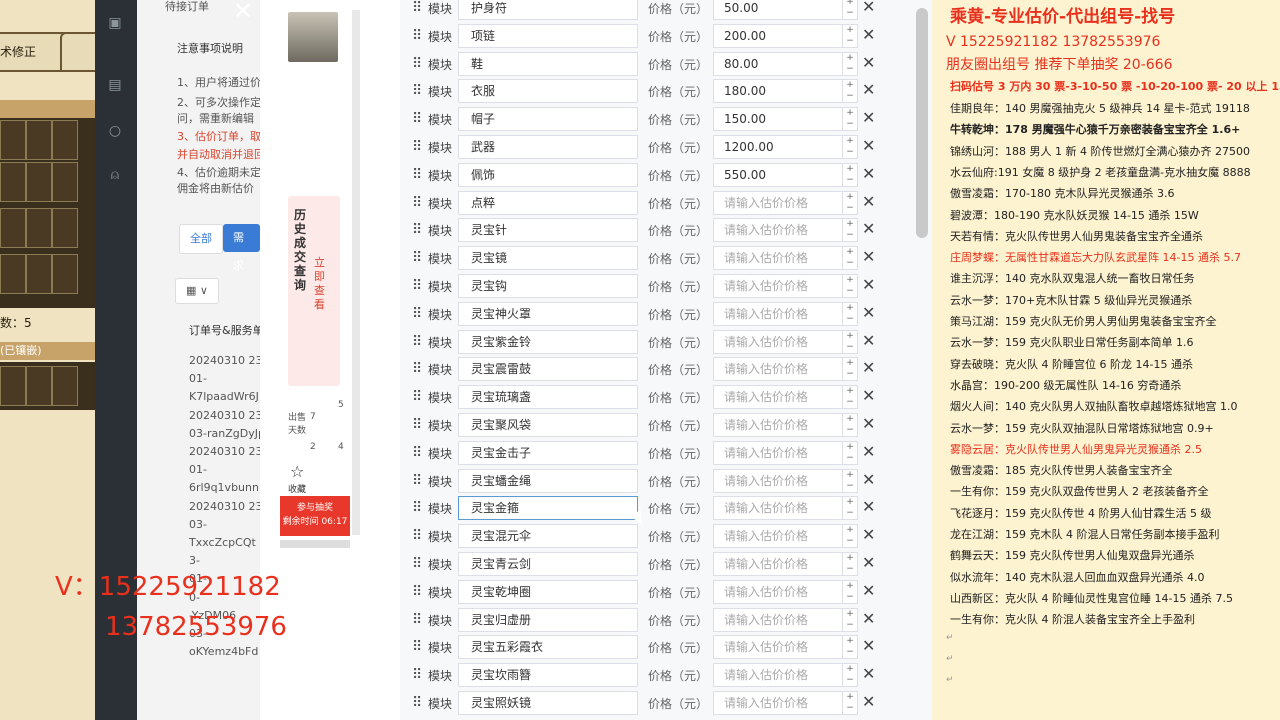 This screenshot has width=1280, height=720. What do you see at coordinates (198, 524) in the screenshot?
I see `order-id: 03-` at bounding box center [198, 524].